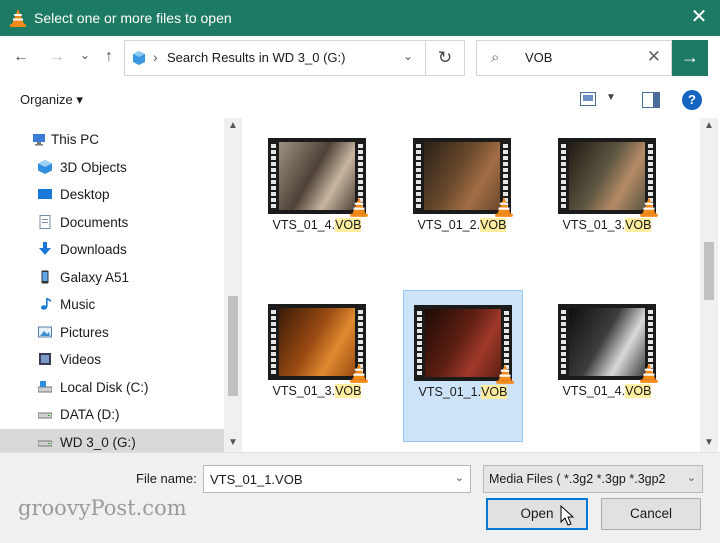 The width and height of the screenshot is (720, 543). Describe the element at coordinates (57, 59) in the screenshot. I see `forward-arrow-icon: →` at that location.